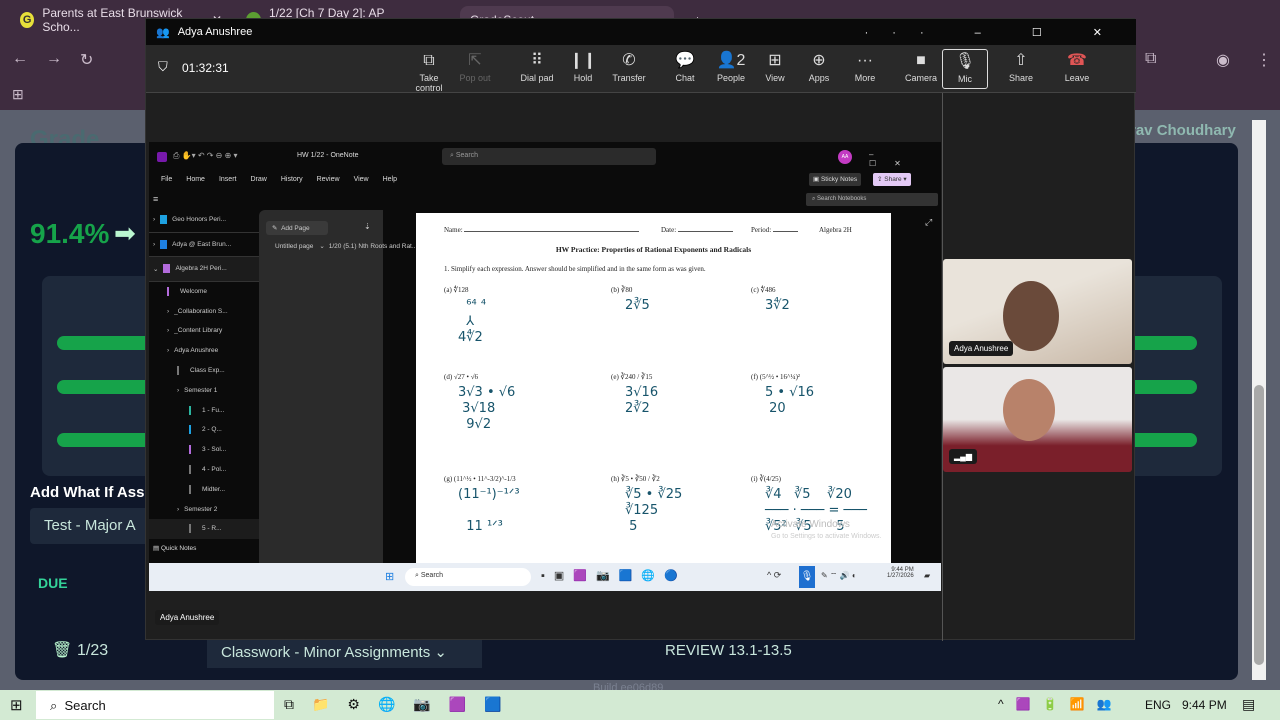 This screenshot has width=1280, height=720. Describe the element at coordinates (1037, 311) in the screenshot. I see `participant-video: Adya Anushree` at that location.